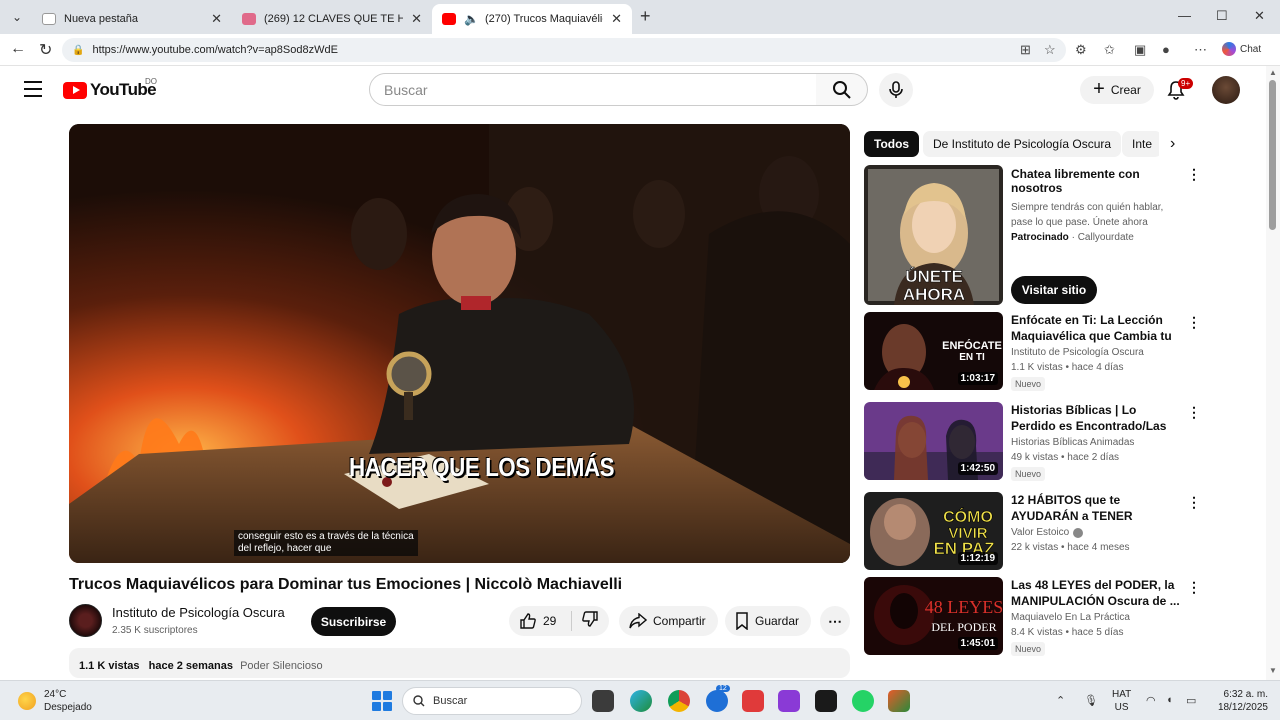  Describe the element at coordinates (1081, 50) in the screenshot. I see `extension-icon: ⚙` at that location.